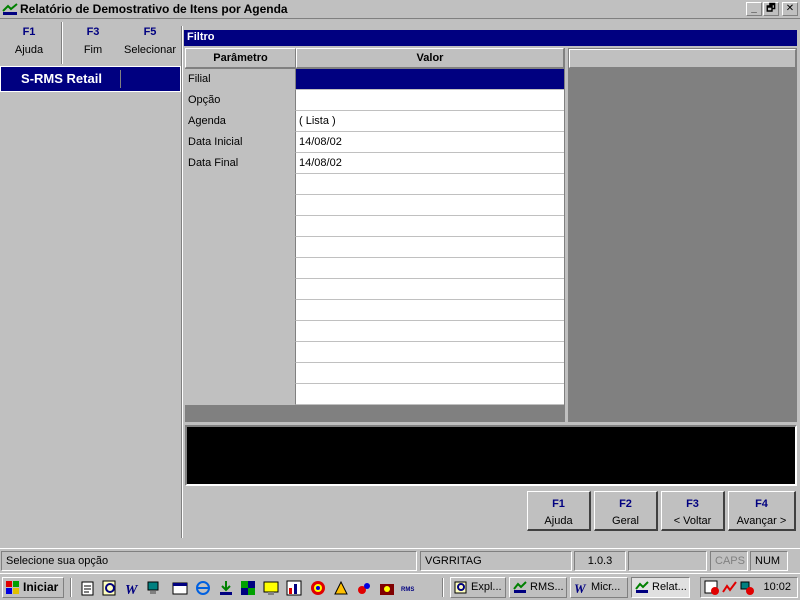  What do you see at coordinates (203, 588) in the screenshot?
I see `internet-explorer-icon` at bounding box center [203, 588].